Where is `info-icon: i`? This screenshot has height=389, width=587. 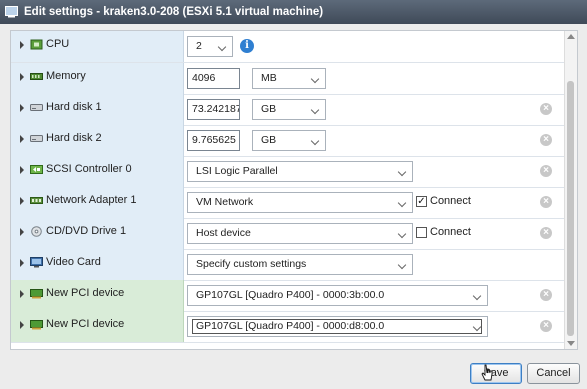 info-icon: i is located at coordinates (247, 46).